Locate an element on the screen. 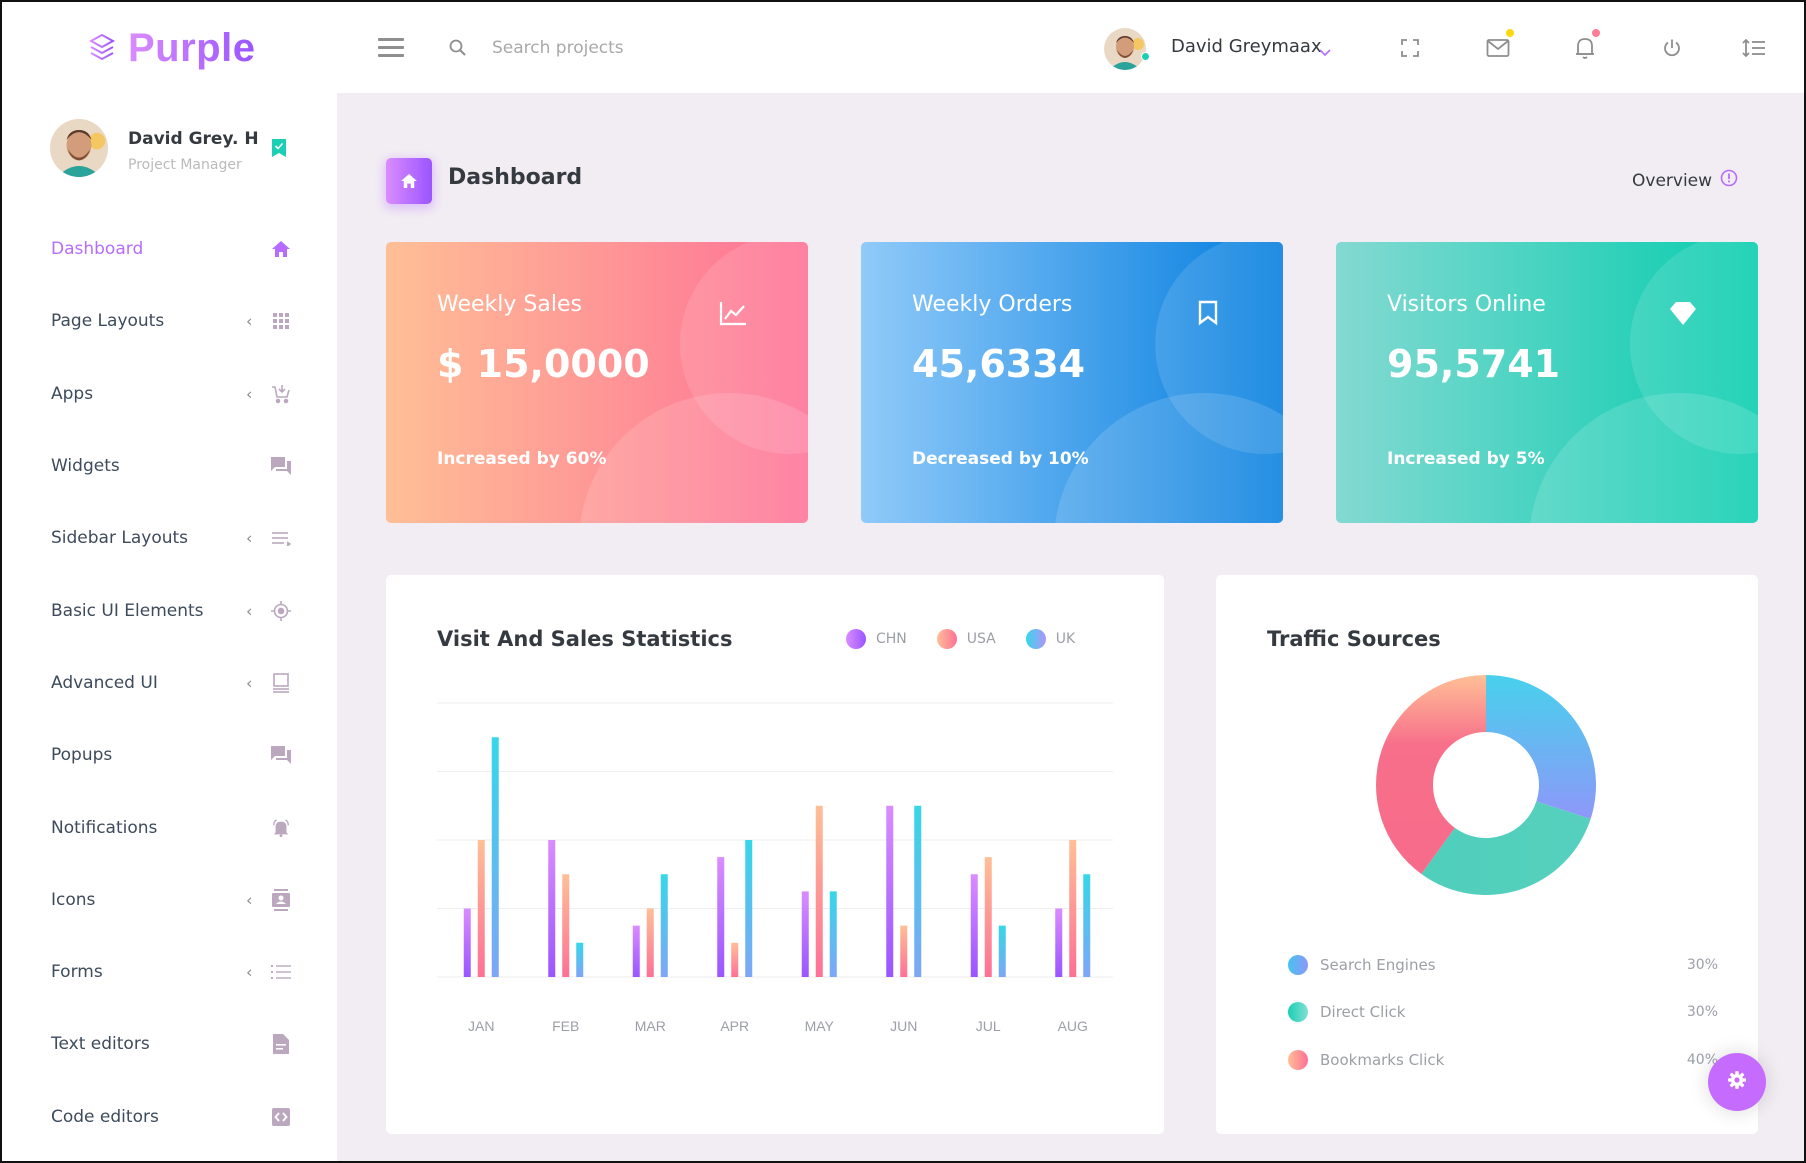  bar-uk-may is located at coordinates (833, 934).